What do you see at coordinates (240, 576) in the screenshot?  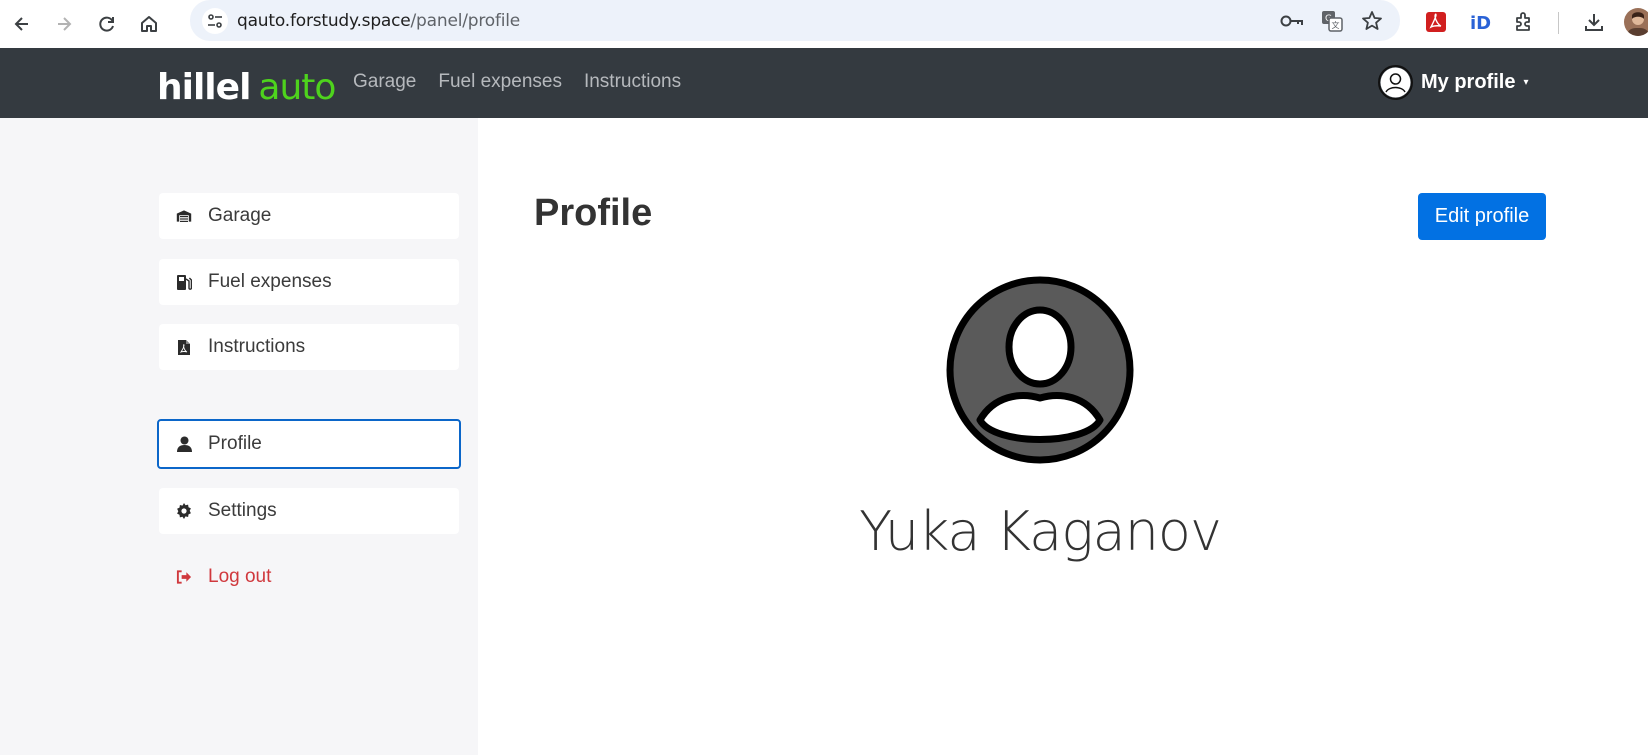 I see `sidebar-item-label: Log out` at bounding box center [240, 576].